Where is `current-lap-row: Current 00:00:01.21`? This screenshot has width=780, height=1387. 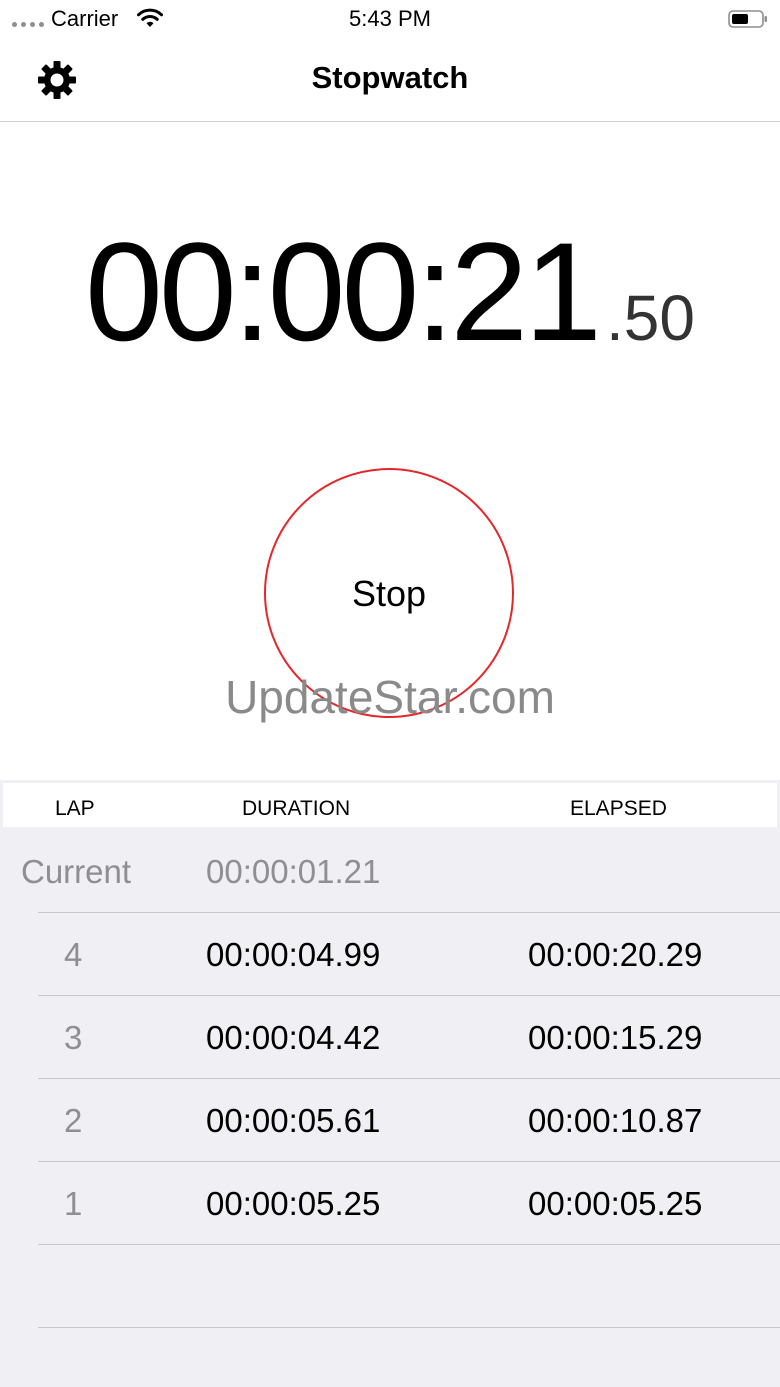
current-lap-row: Current 00:00:01.21 is located at coordinates (390, 871).